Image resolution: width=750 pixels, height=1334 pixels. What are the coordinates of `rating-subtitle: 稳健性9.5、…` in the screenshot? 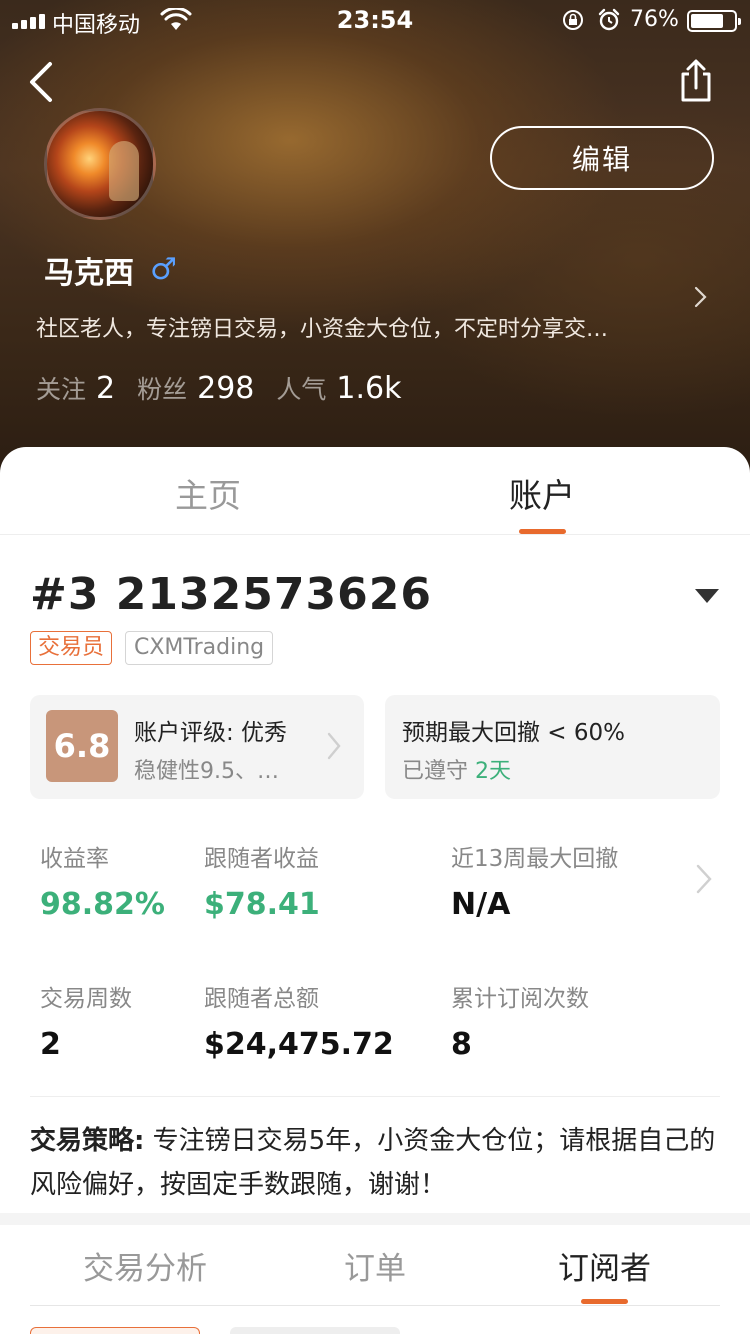 It's located at (206, 771).